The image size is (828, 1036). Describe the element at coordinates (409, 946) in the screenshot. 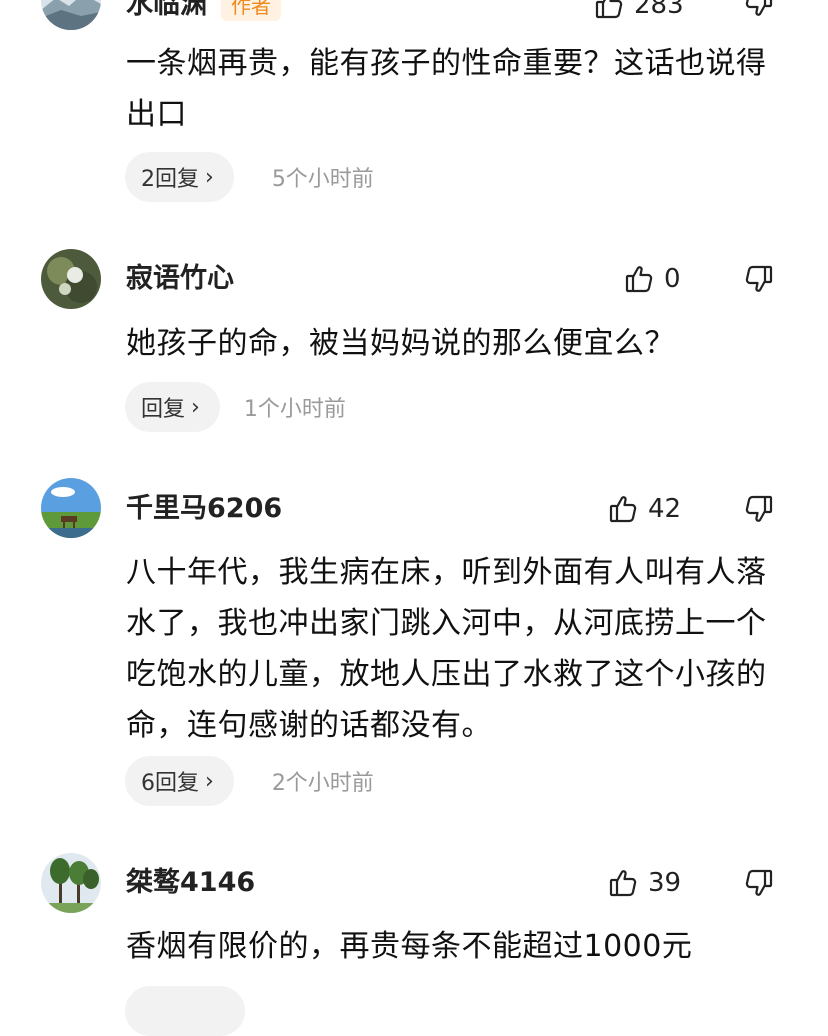

I see `comment-text: 香烟有限价的，再贵每条不能超过1000元` at that location.